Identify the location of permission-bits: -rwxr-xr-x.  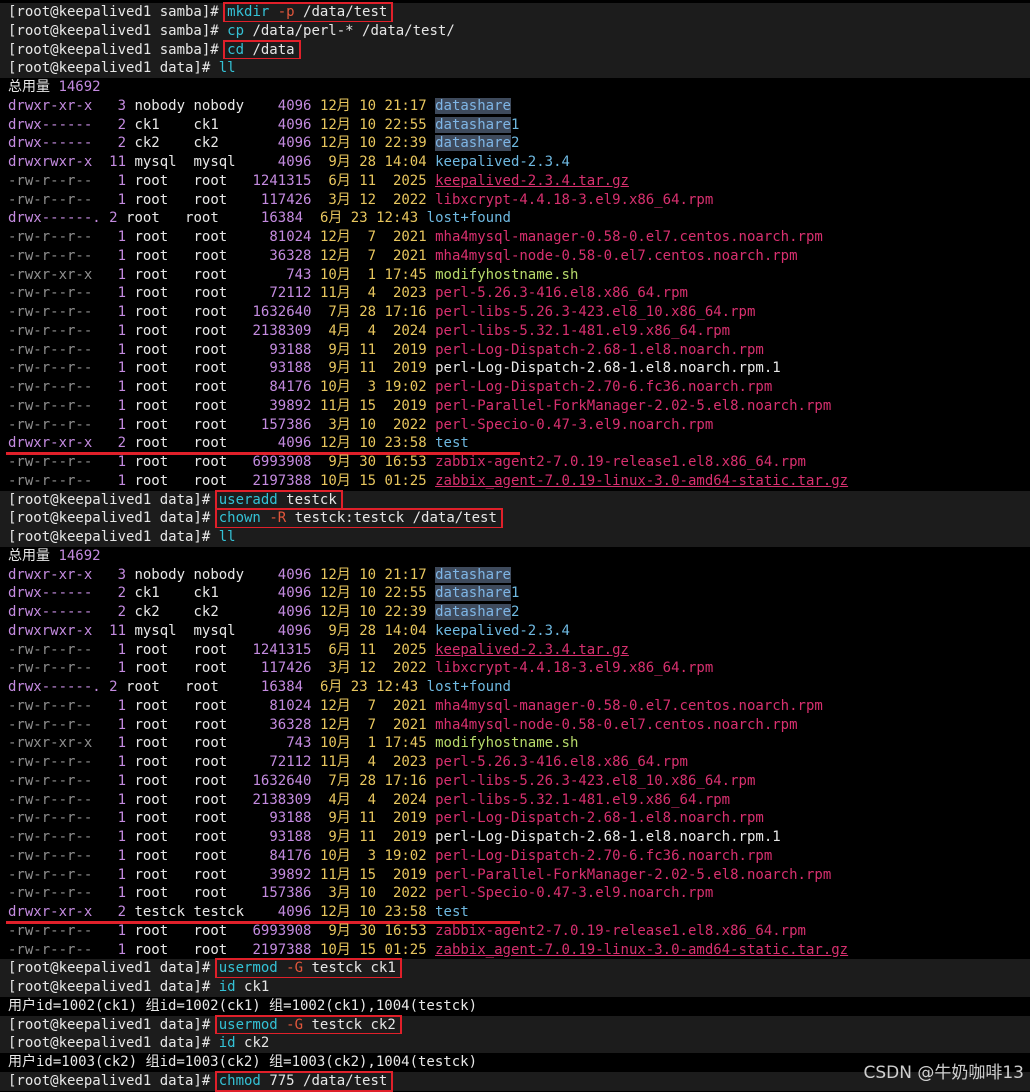
(54, 274).